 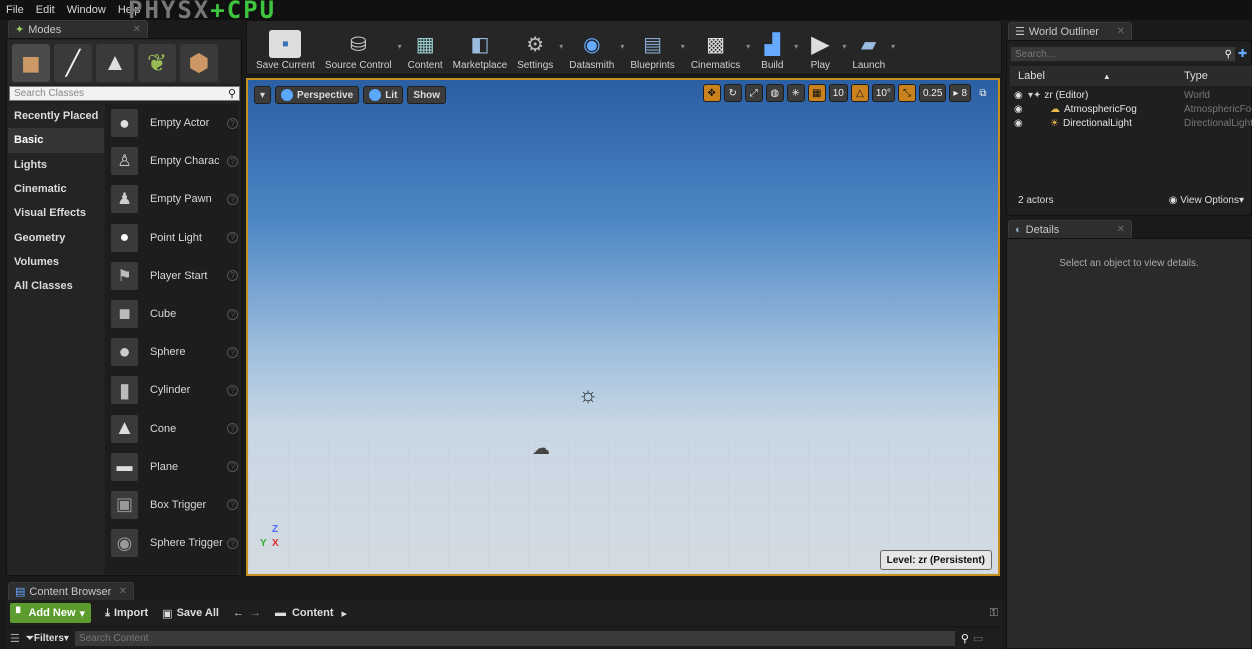 What do you see at coordinates (78, 29) in the screenshot?
I see `tab-modes: ✦ Modes ✕` at bounding box center [78, 29].